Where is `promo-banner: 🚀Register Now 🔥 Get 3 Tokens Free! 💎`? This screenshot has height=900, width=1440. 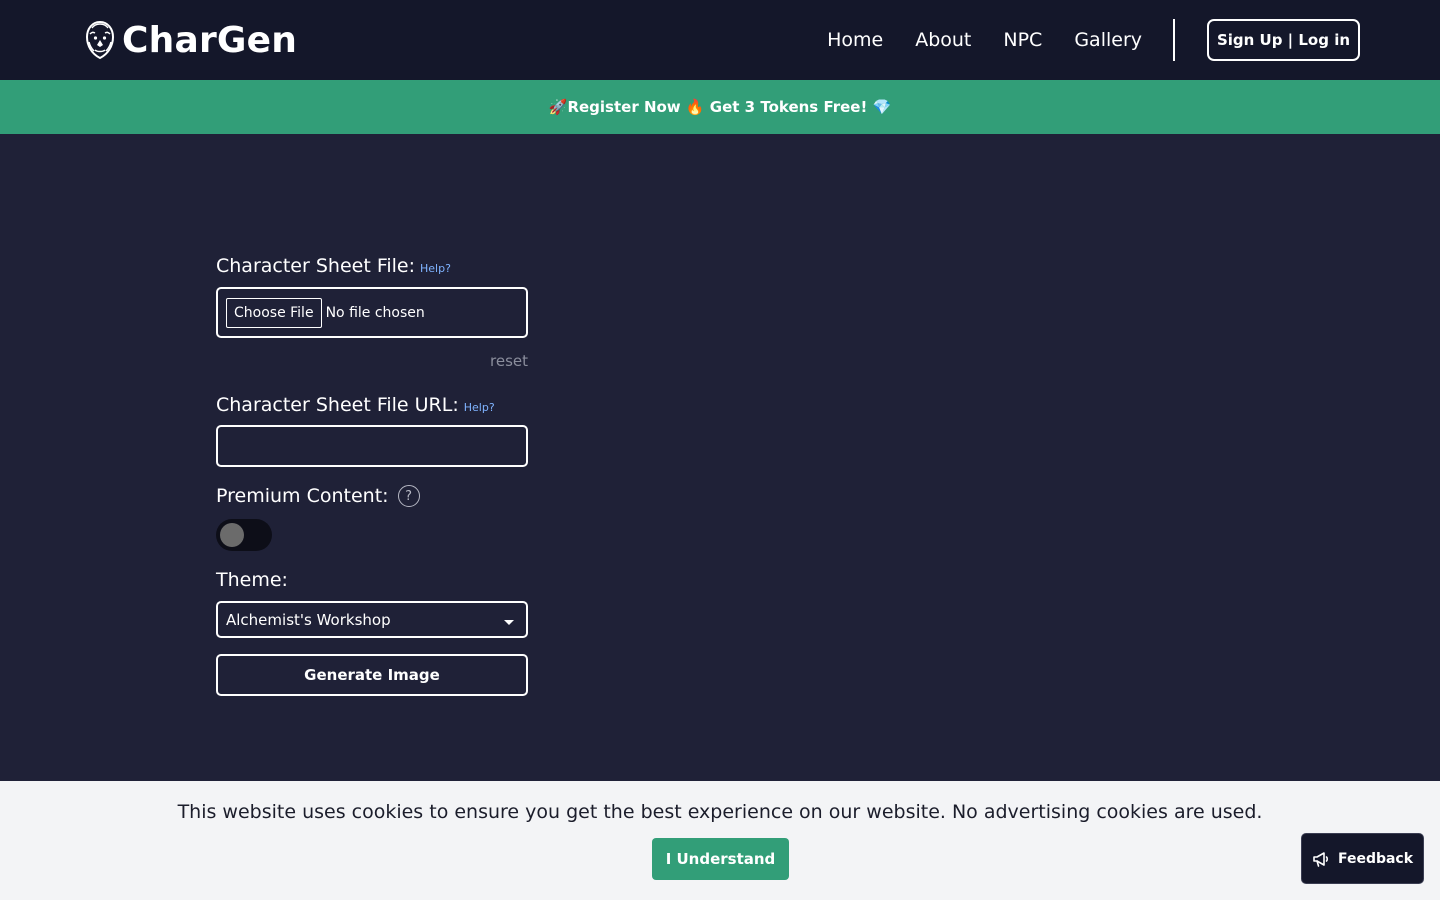
promo-banner: 🚀Register Now 🔥 Get 3 Tokens Free! 💎 is located at coordinates (720, 107).